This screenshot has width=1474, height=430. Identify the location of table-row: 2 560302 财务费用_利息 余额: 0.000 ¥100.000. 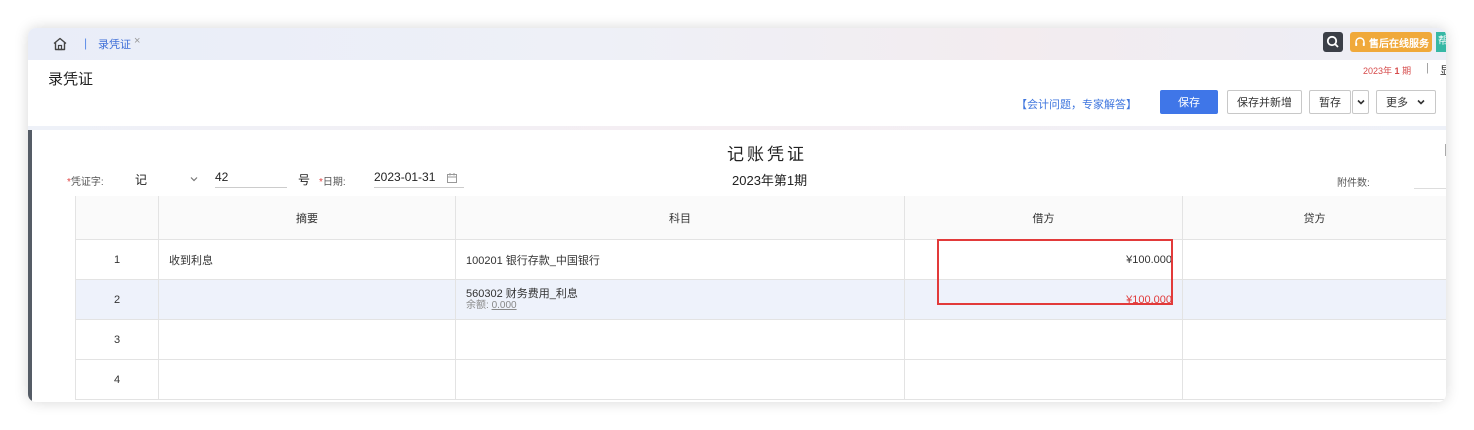
(760, 300).